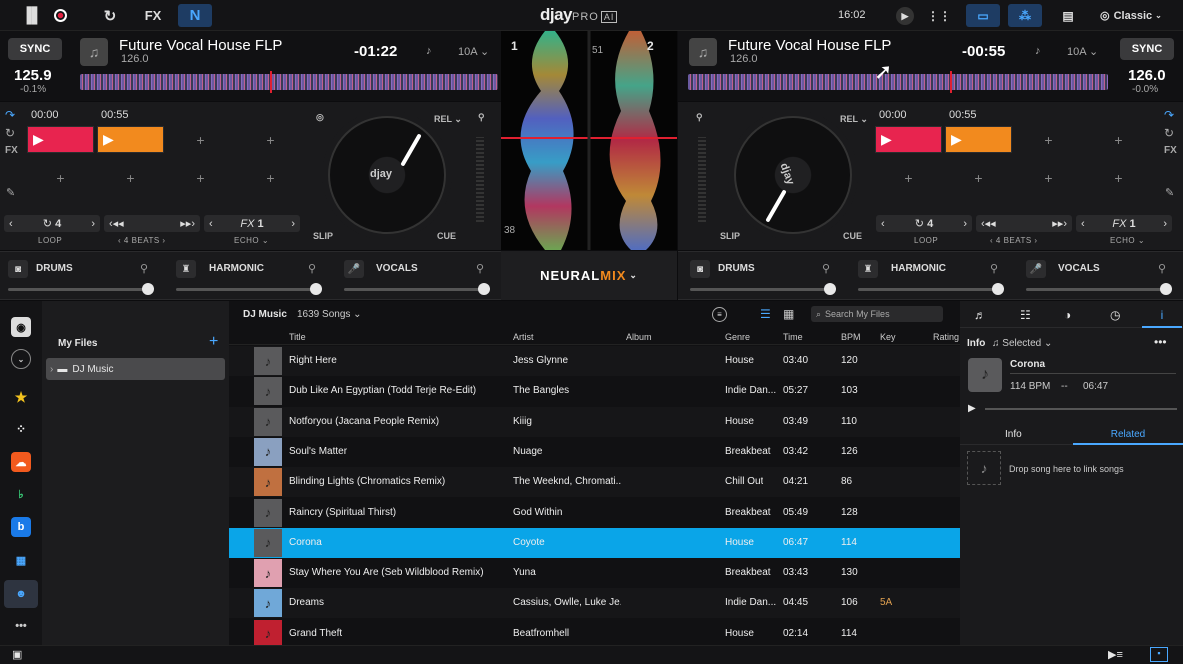  Describe the element at coordinates (793, 175) in the screenshot. I see `deck-2-platter: djay` at that location.